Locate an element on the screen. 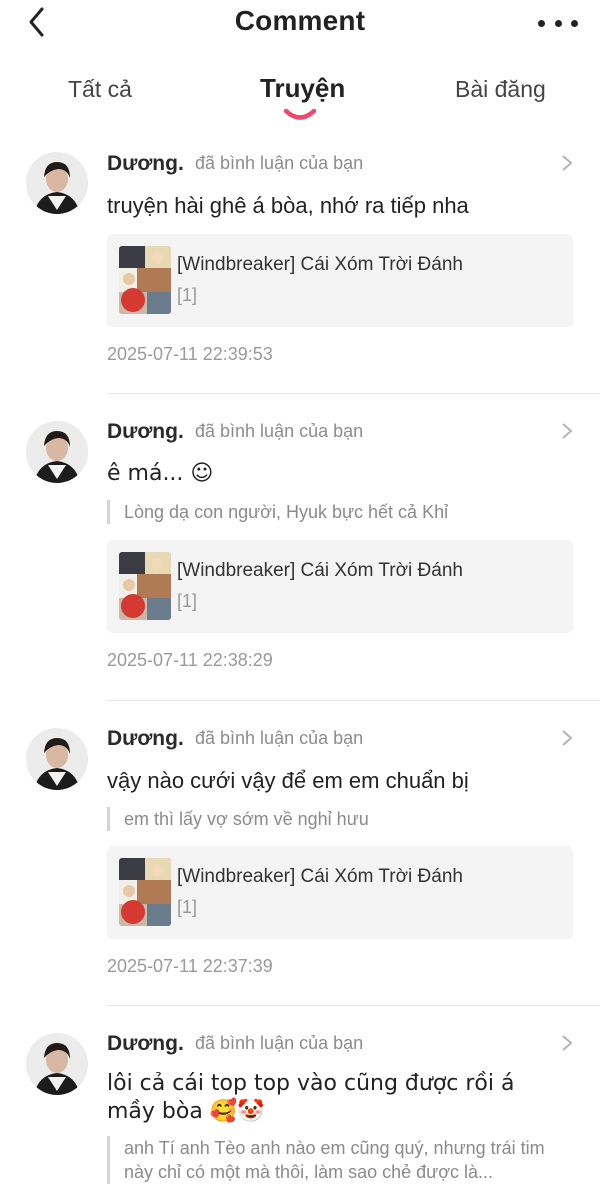  page-title: Comment is located at coordinates (300, 20).